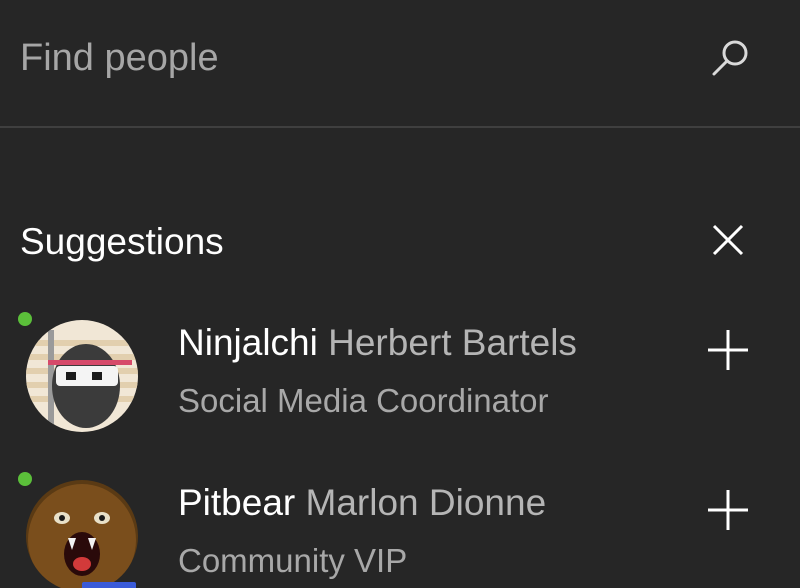 The image size is (800, 588). I want to click on gamertag: Pitbear, so click(237, 502).